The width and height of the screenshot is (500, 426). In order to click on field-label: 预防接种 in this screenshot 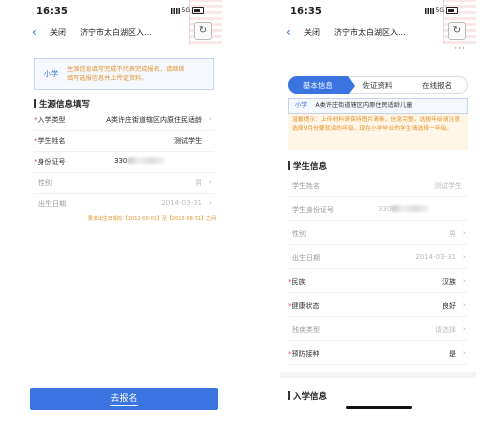, I will do `click(305, 354)`.